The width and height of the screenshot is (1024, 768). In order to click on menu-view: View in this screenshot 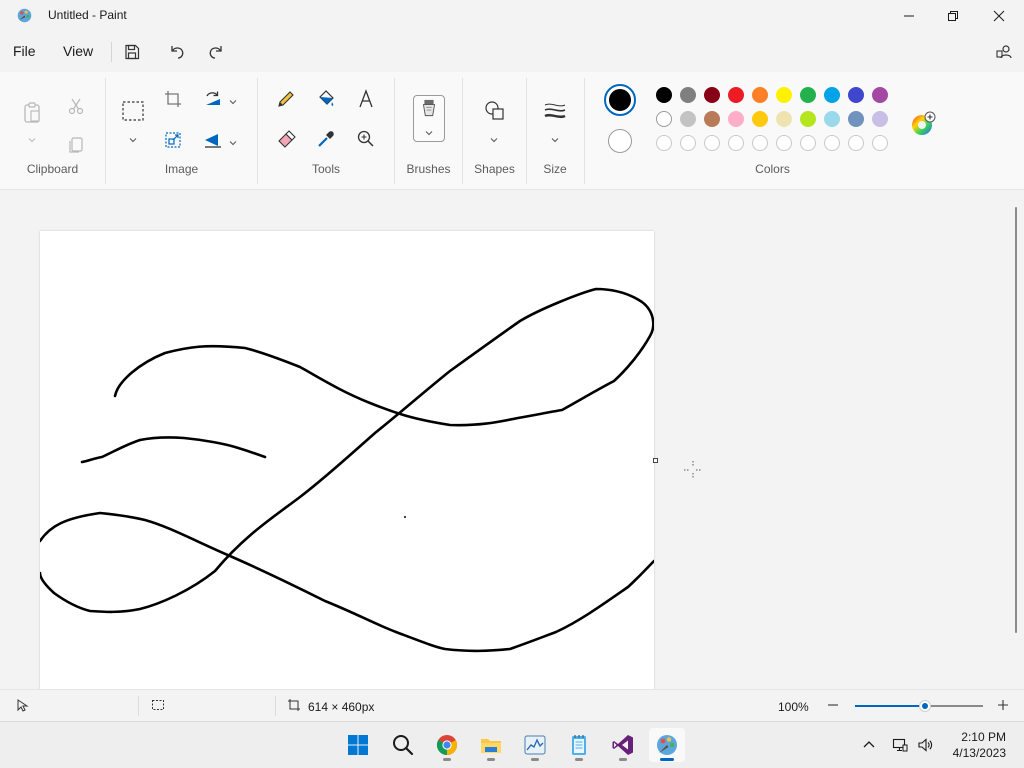, I will do `click(78, 51)`.